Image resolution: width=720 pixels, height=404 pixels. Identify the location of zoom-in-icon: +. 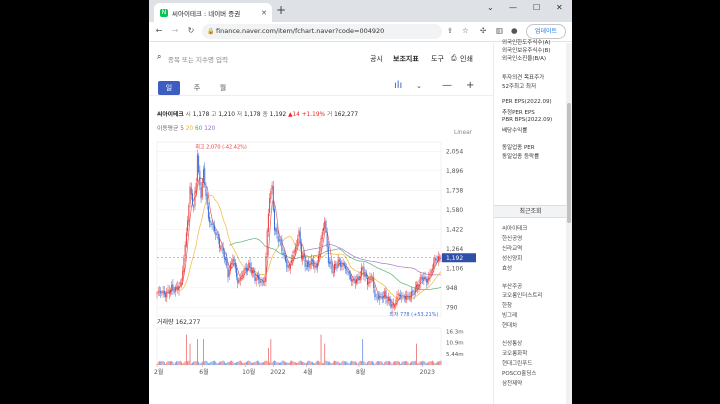
(470, 85).